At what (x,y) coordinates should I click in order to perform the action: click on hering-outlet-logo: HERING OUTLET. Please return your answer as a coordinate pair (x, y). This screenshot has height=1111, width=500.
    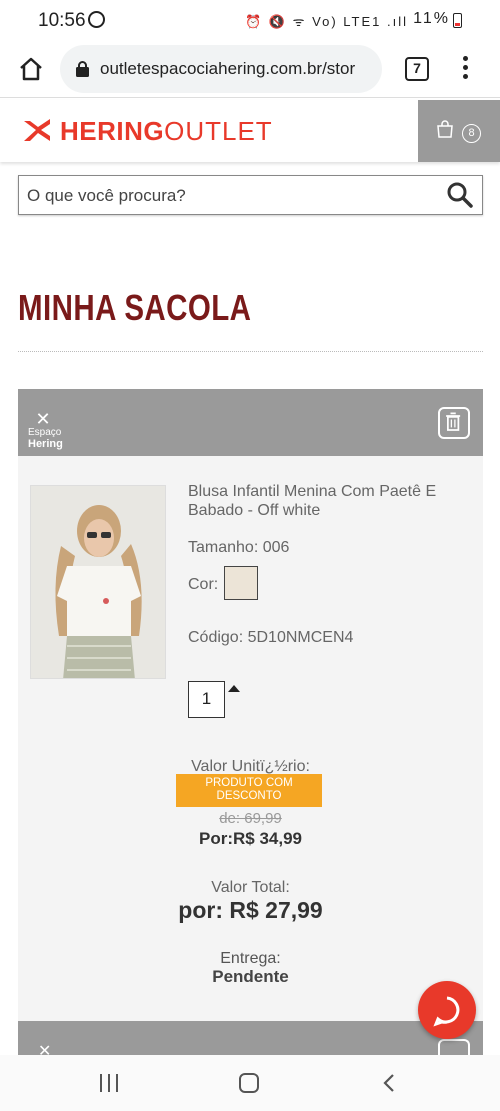
    Looking at the image, I should click on (147, 131).